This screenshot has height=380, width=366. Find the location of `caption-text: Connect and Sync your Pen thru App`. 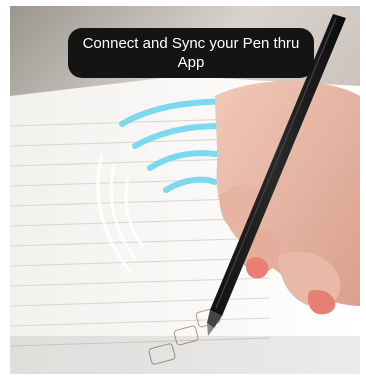

caption-text: Connect and Sync your Pen thru App is located at coordinates (191, 53).